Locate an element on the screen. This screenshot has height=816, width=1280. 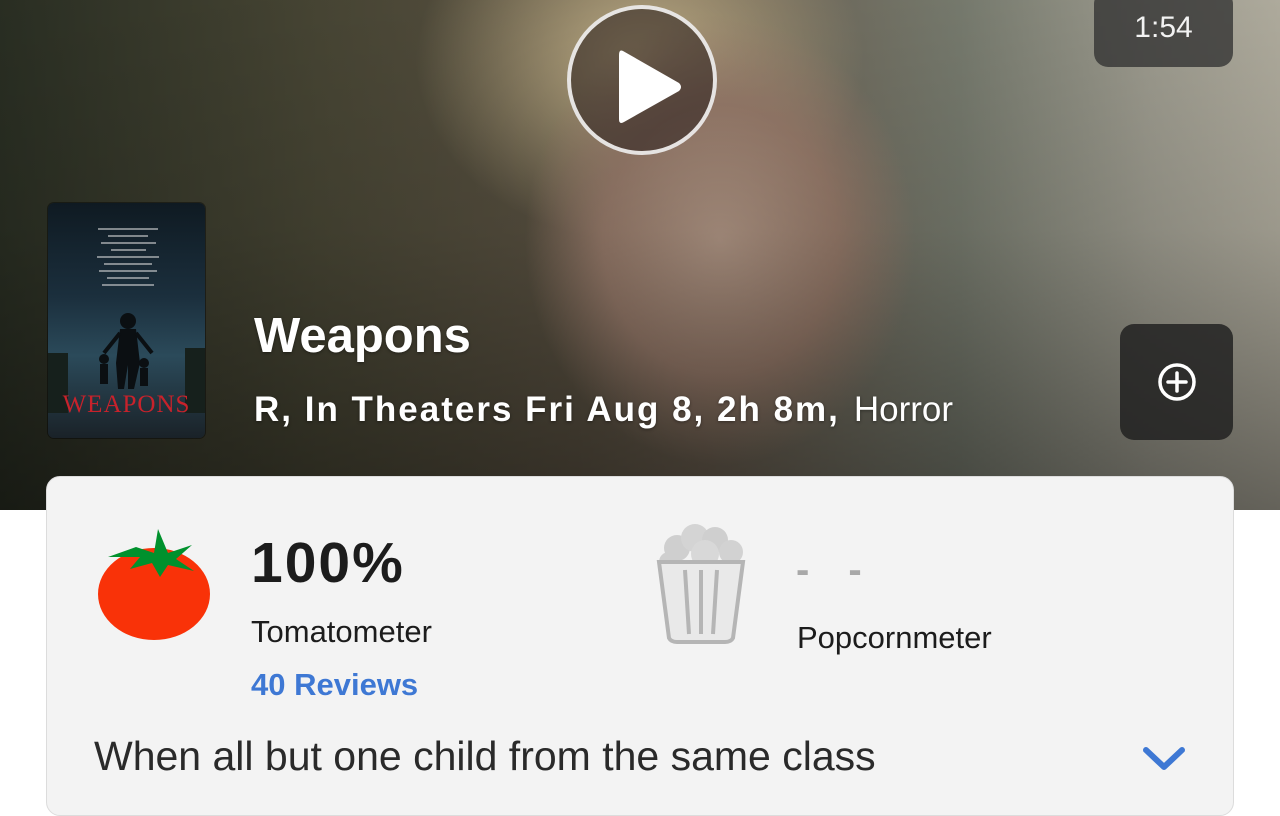
tomatometer-label: Tomatometer is located at coordinates (341, 631).